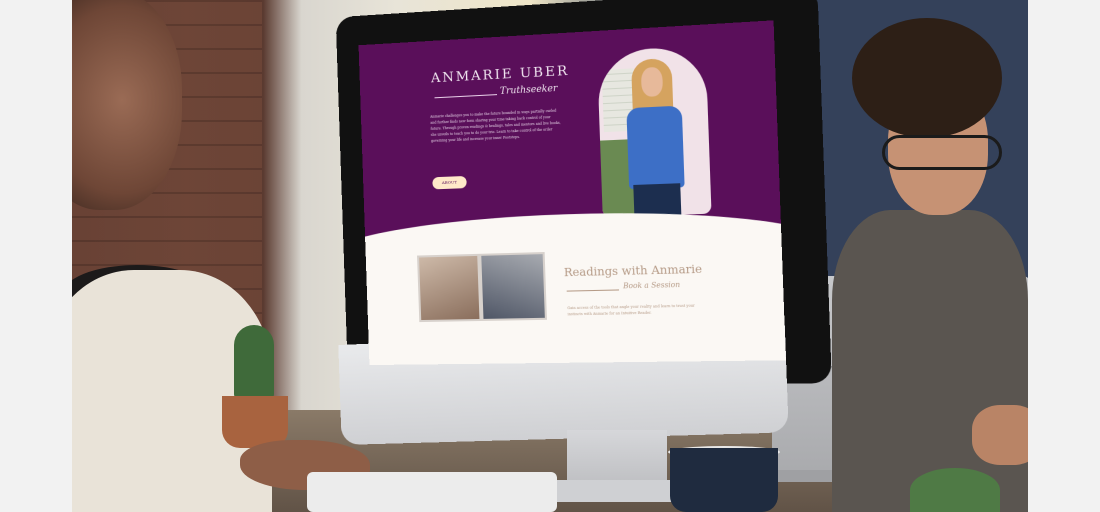 Image resolution: width=1100 pixels, height=512 pixels. I want to click on succulent-plant, so click(955, 490).